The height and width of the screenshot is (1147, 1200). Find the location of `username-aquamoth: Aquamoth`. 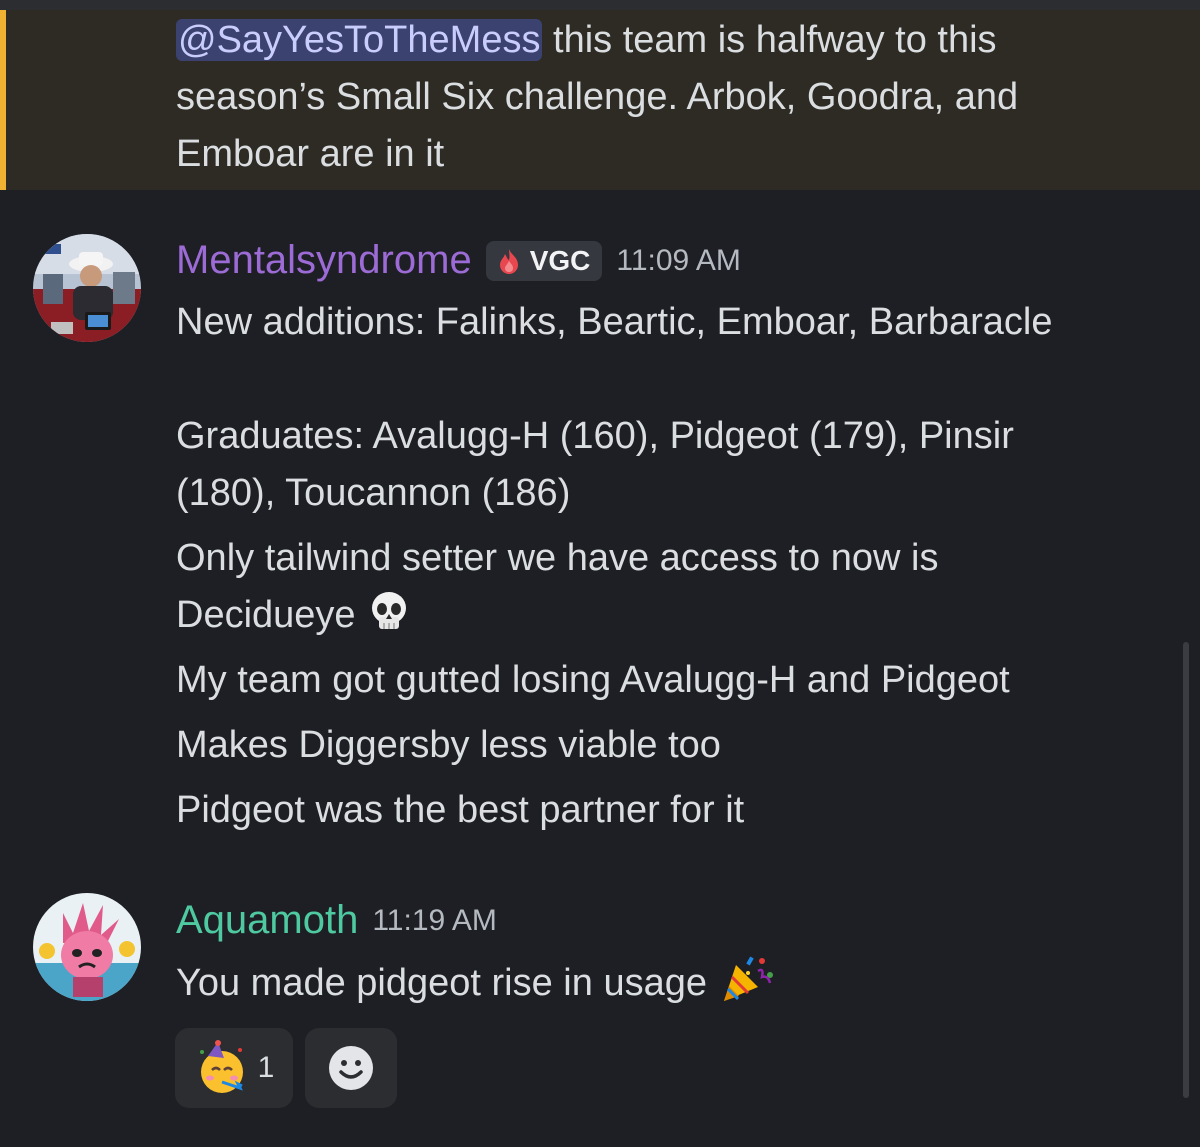

username-aquamoth: Aquamoth is located at coordinates (267, 920).